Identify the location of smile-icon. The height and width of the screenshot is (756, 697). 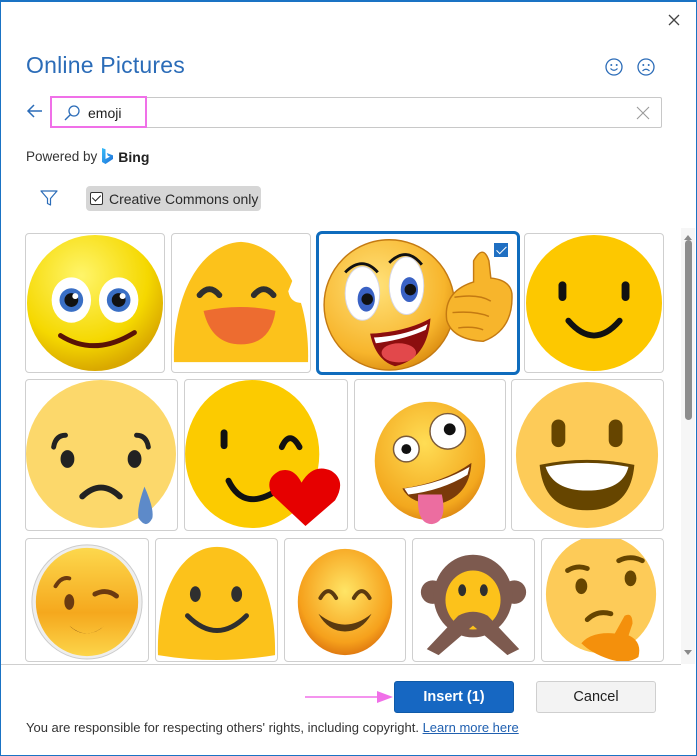
(614, 67).